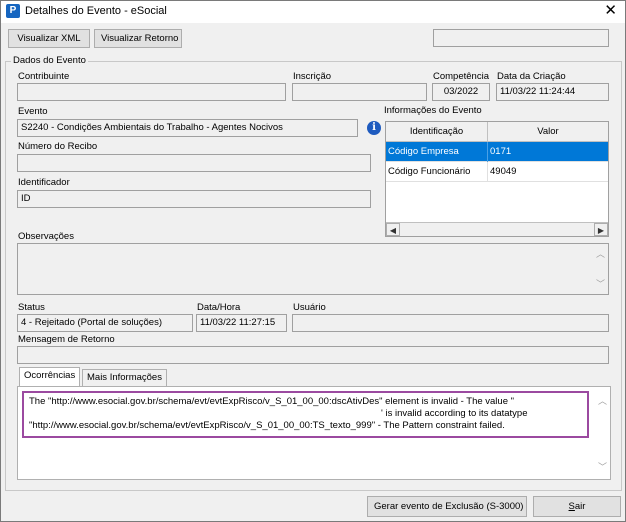 Image resolution: width=626 pixels, height=522 pixels. What do you see at coordinates (393, 229) in the screenshot?
I see `scroll-left-icon: ◀` at bounding box center [393, 229].